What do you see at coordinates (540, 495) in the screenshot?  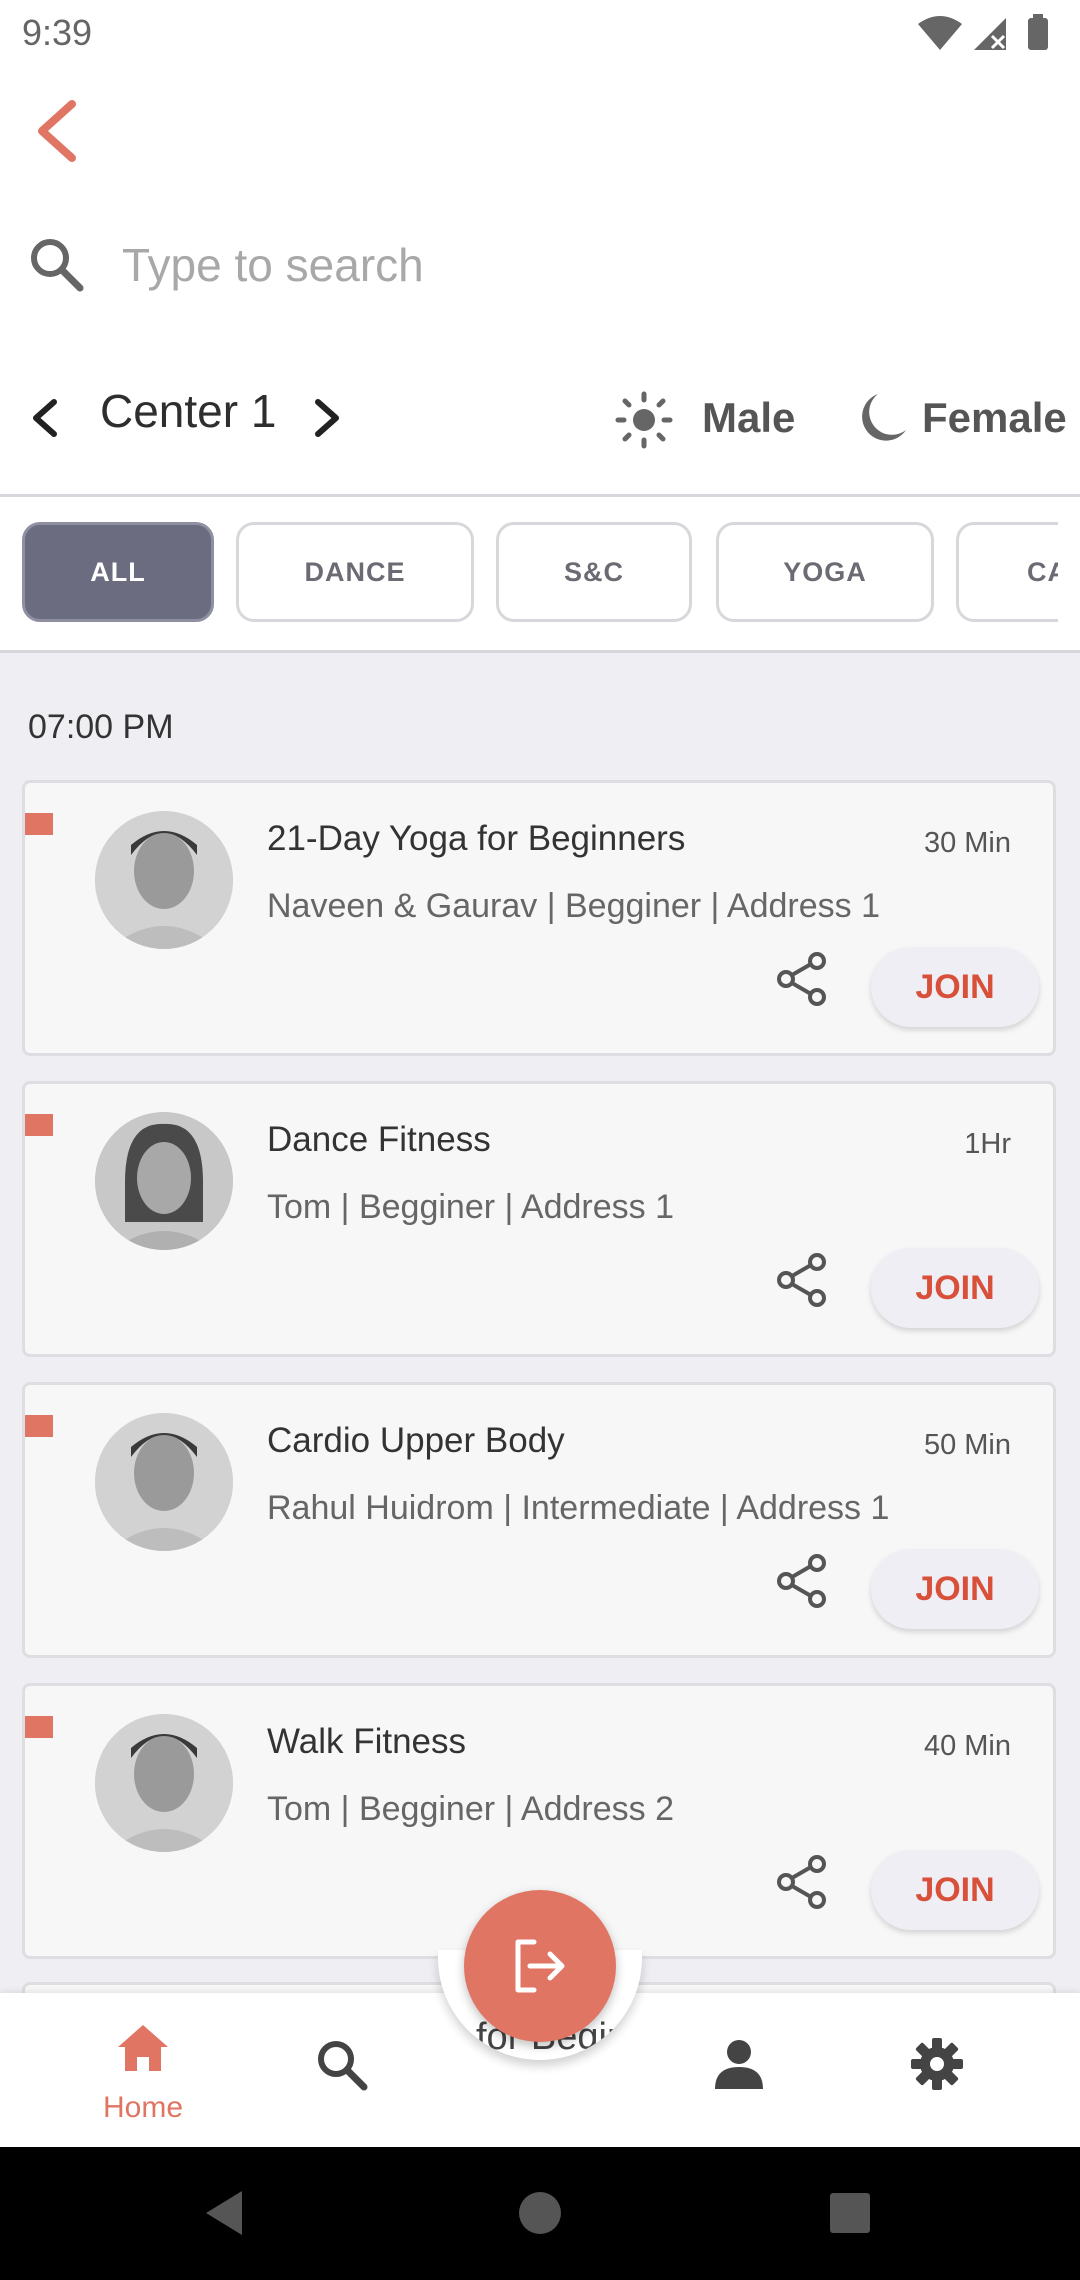 I see `divider` at bounding box center [540, 495].